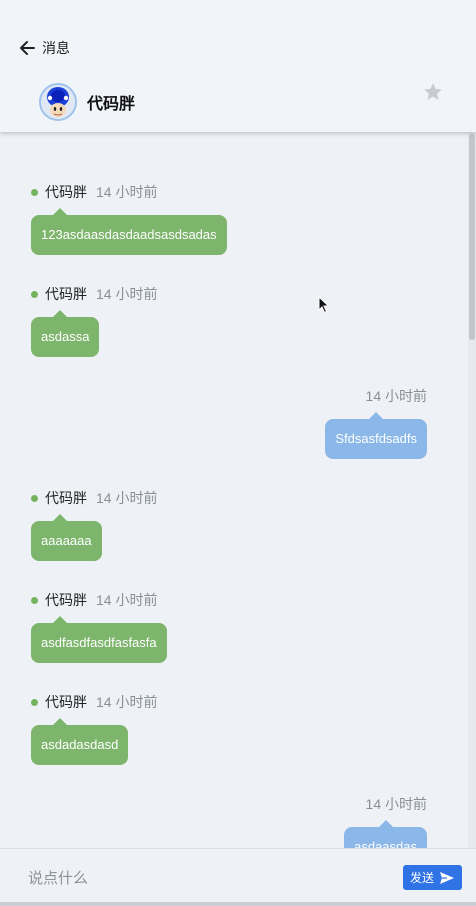 Image resolution: width=476 pixels, height=906 pixels. What do you see at coordinates (65, 333) in the screenshot?
I see `message-bubble: asdassa` at bounding box center [65, 333].